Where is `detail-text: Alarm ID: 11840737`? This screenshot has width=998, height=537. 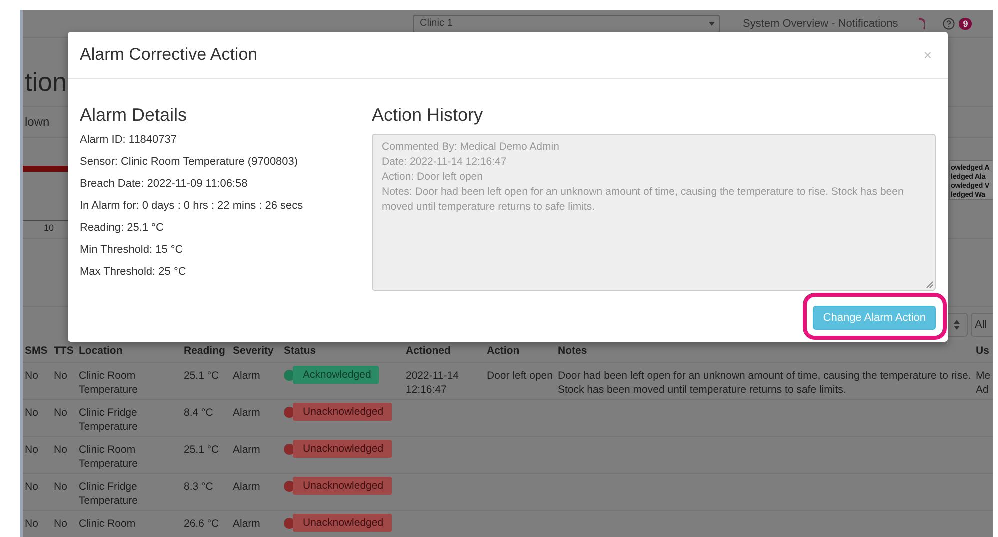
detail-text: Alarm ID: 11840737 is located at coordinates (129, 140).